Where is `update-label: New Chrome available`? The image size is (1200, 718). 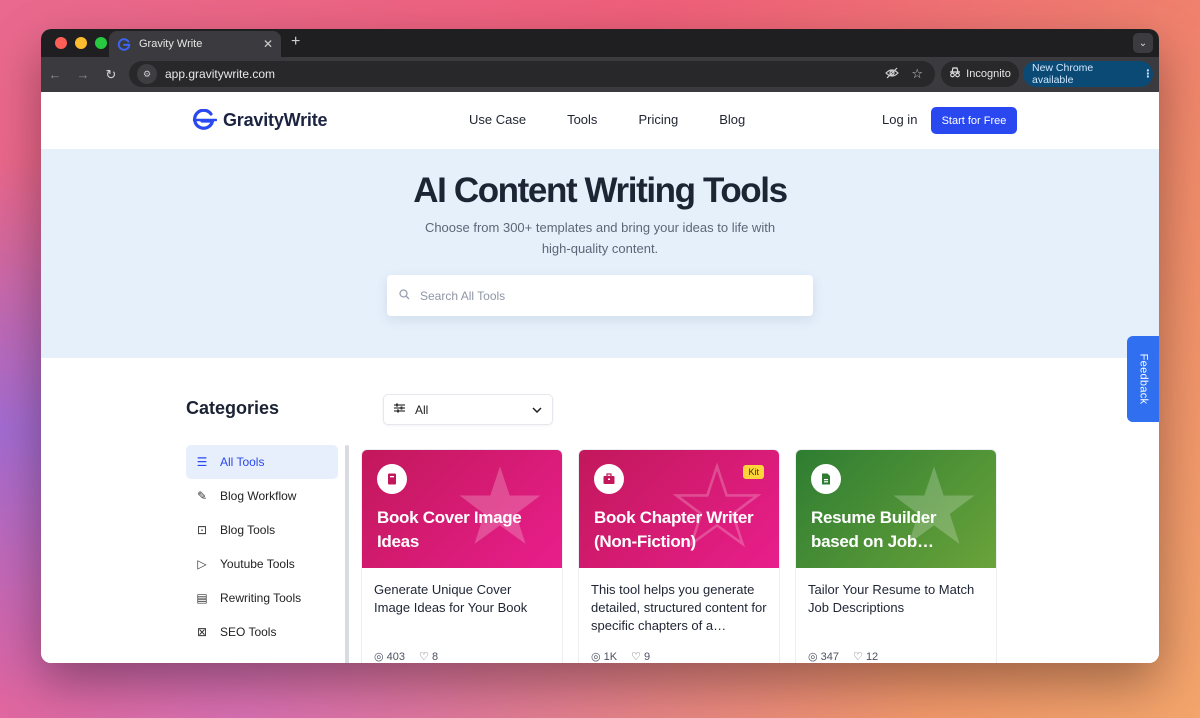
update-label: New Chrome available is located at coordinates (1063, 74).